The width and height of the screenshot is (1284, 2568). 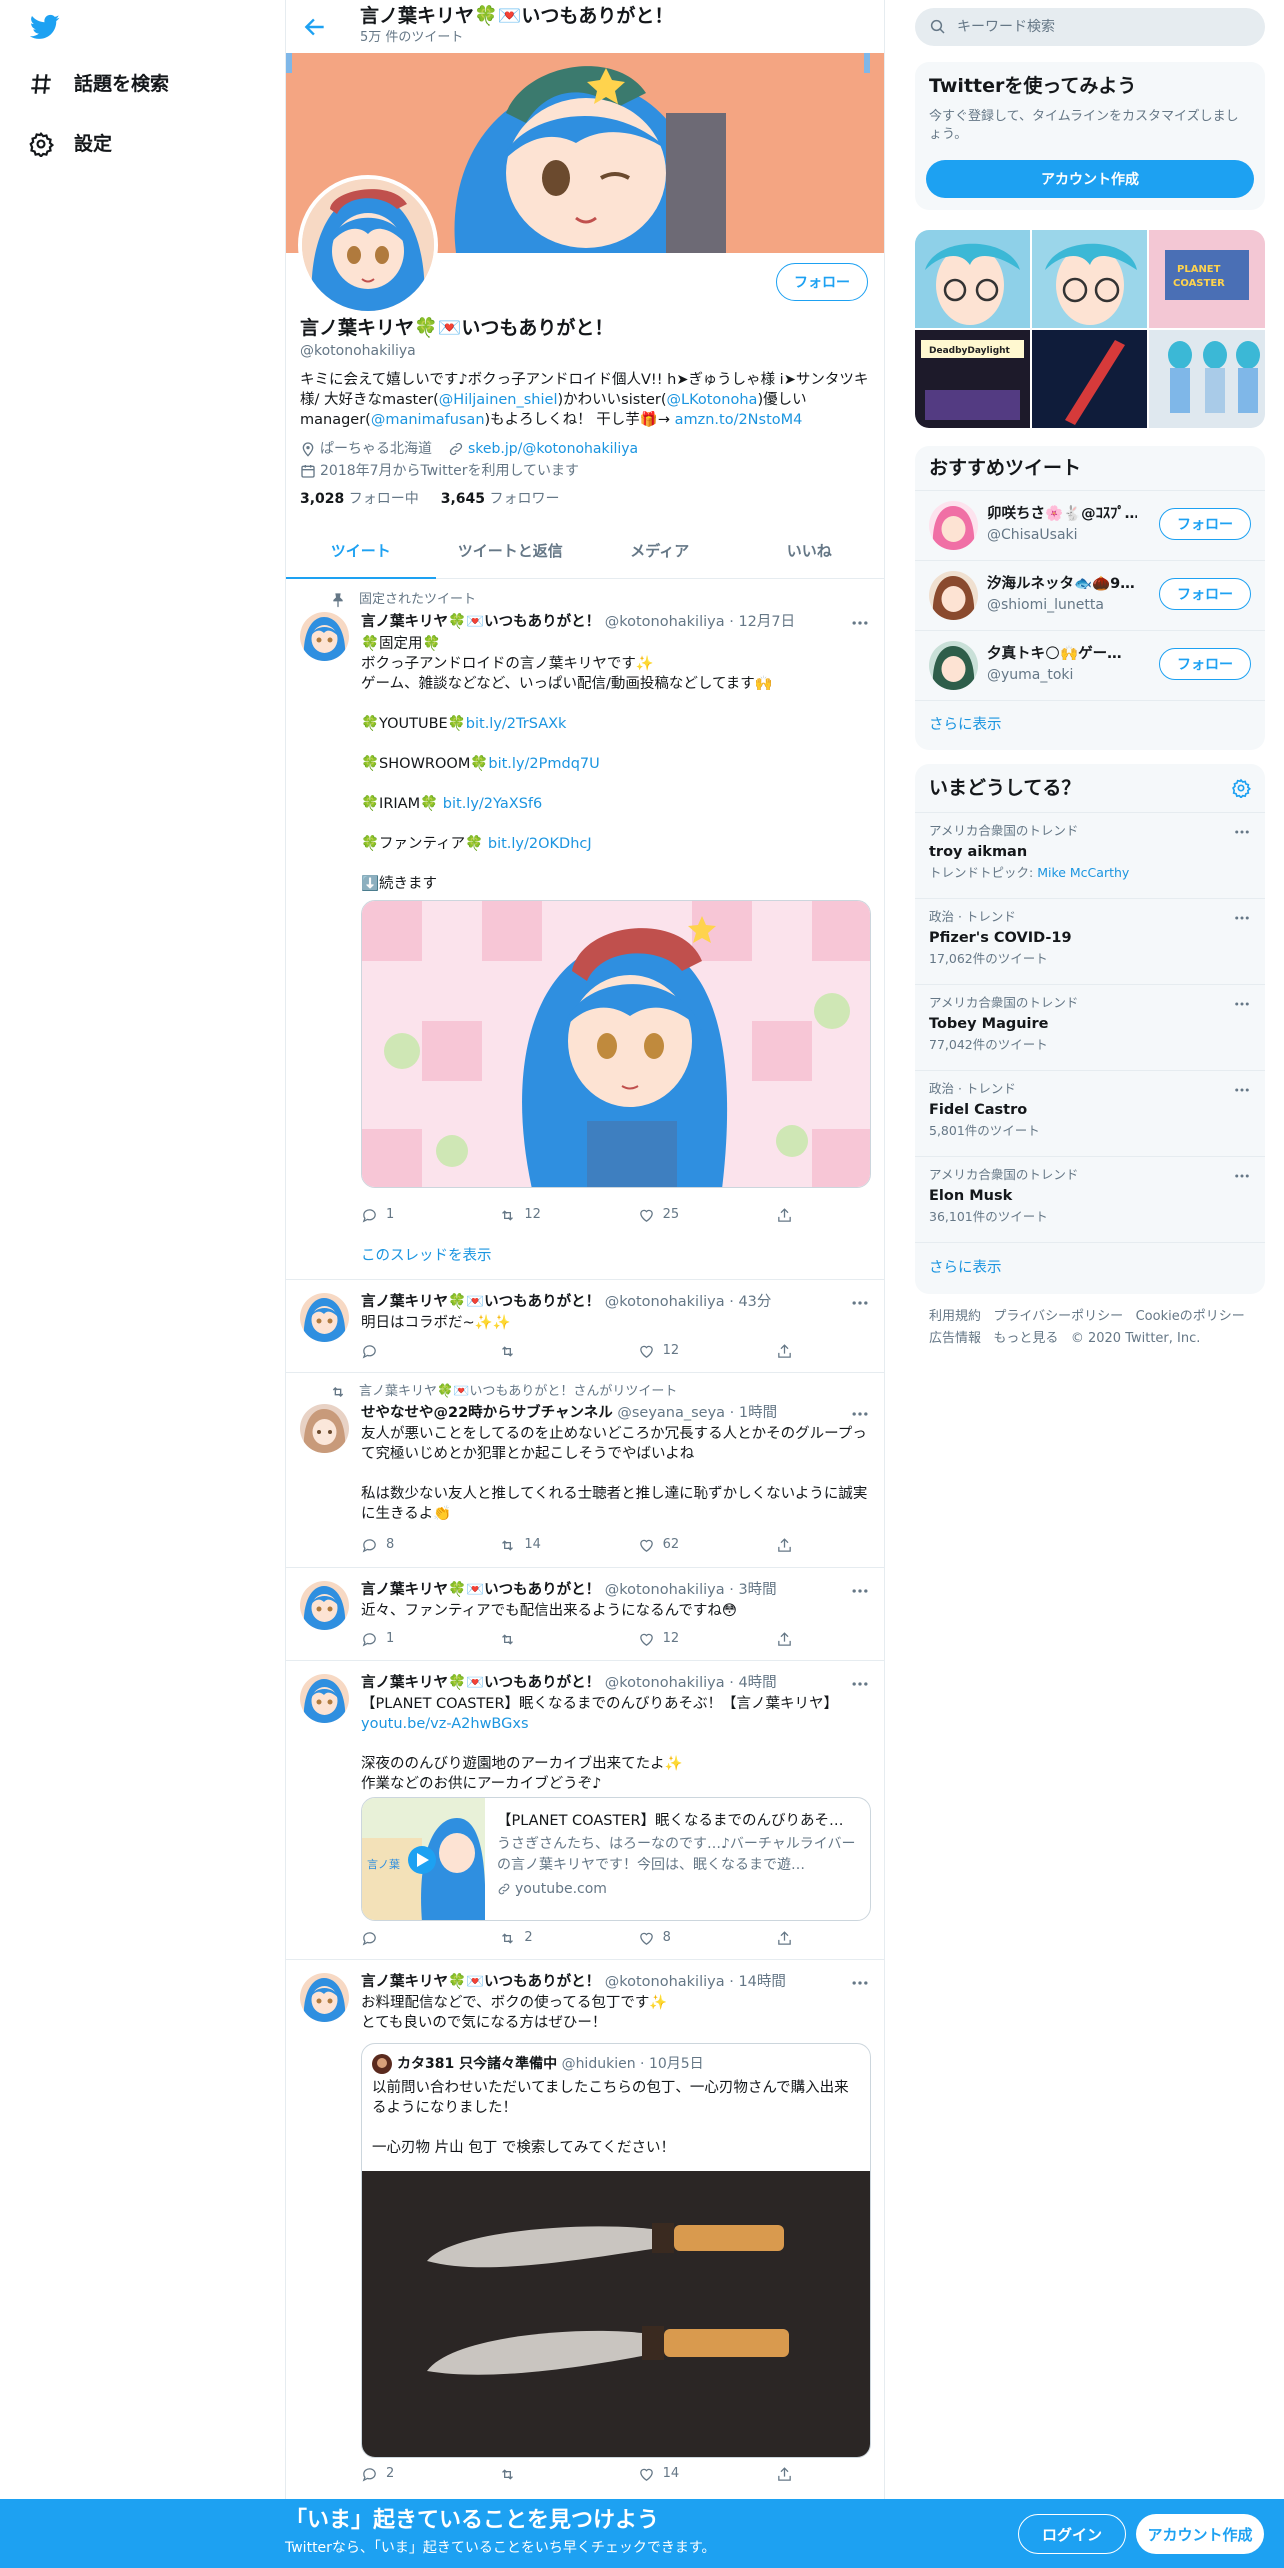 I want to click on tweet-author-handle: @seyana_seya, so click(x=671, y=1413).